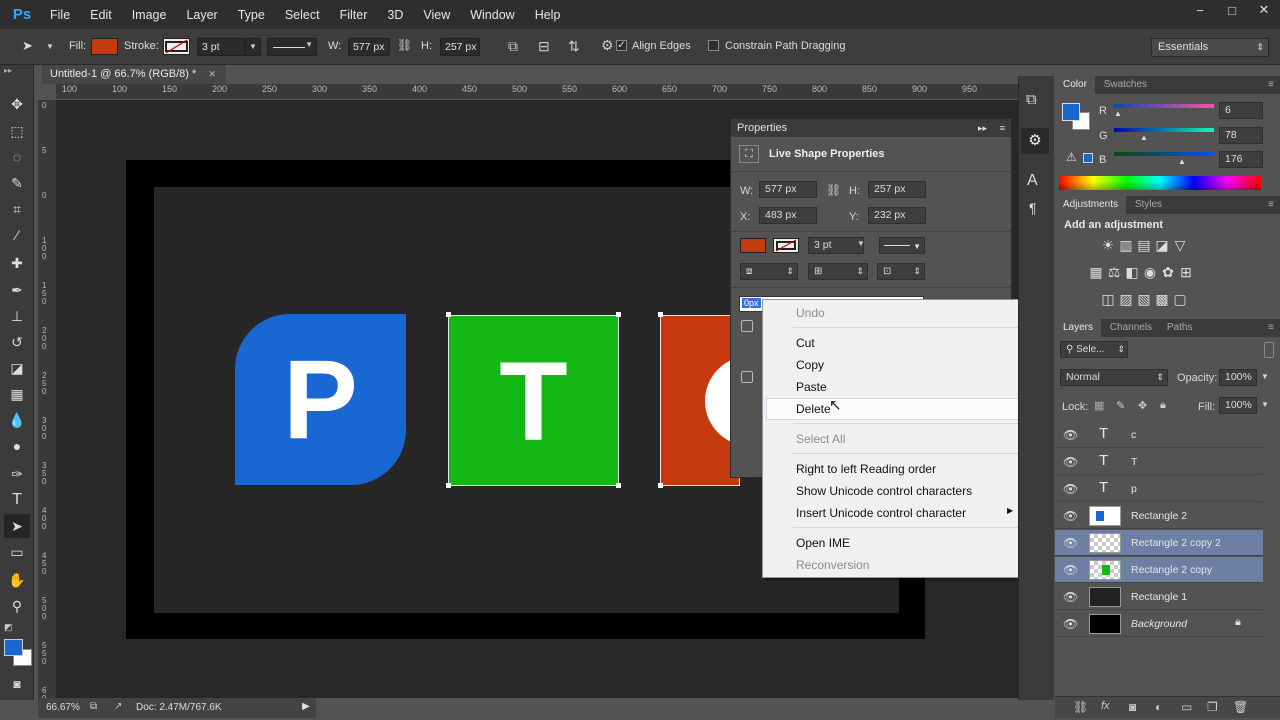  Describe the element at coordinates (1142, 405) in the screenshot. I see `lock-position-icon: ✥` at that location.